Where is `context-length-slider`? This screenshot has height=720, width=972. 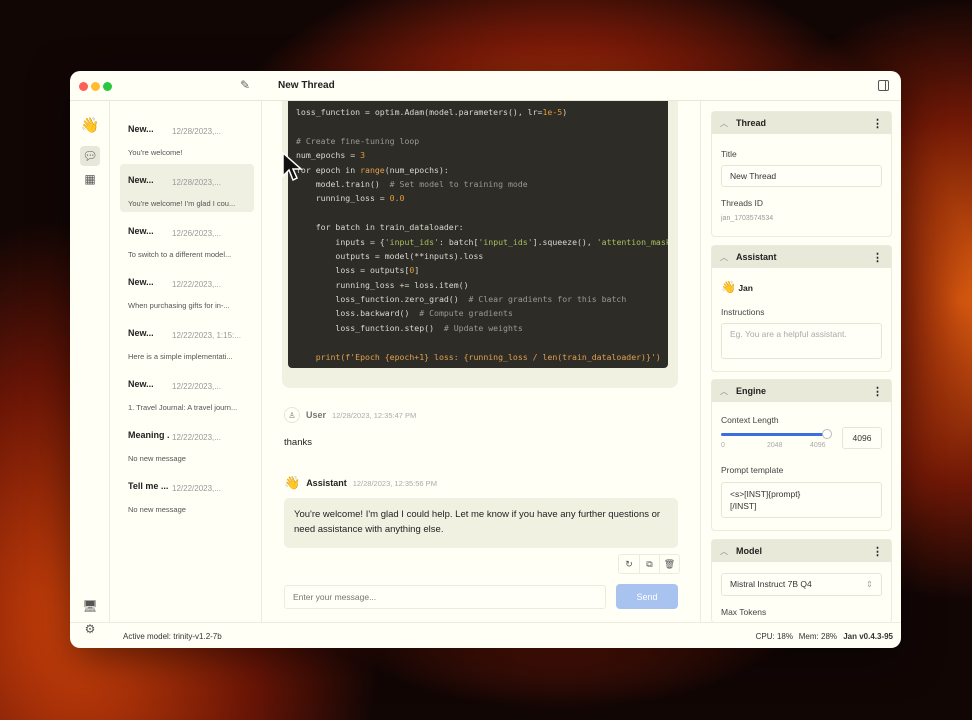 context-length-slider is located at coordinates (776, 434).